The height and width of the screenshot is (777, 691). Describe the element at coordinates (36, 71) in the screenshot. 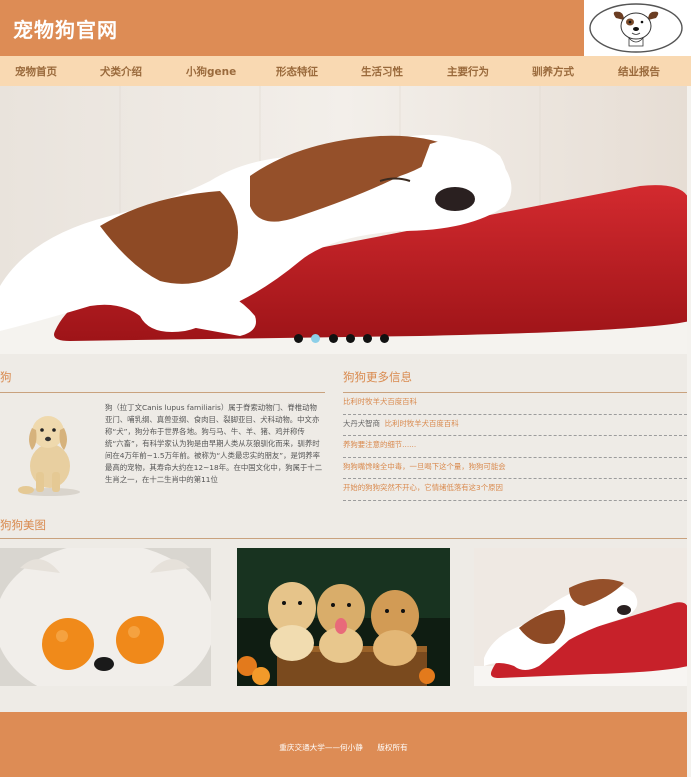

I see `nav-item-home: 宠物首页` at that location.